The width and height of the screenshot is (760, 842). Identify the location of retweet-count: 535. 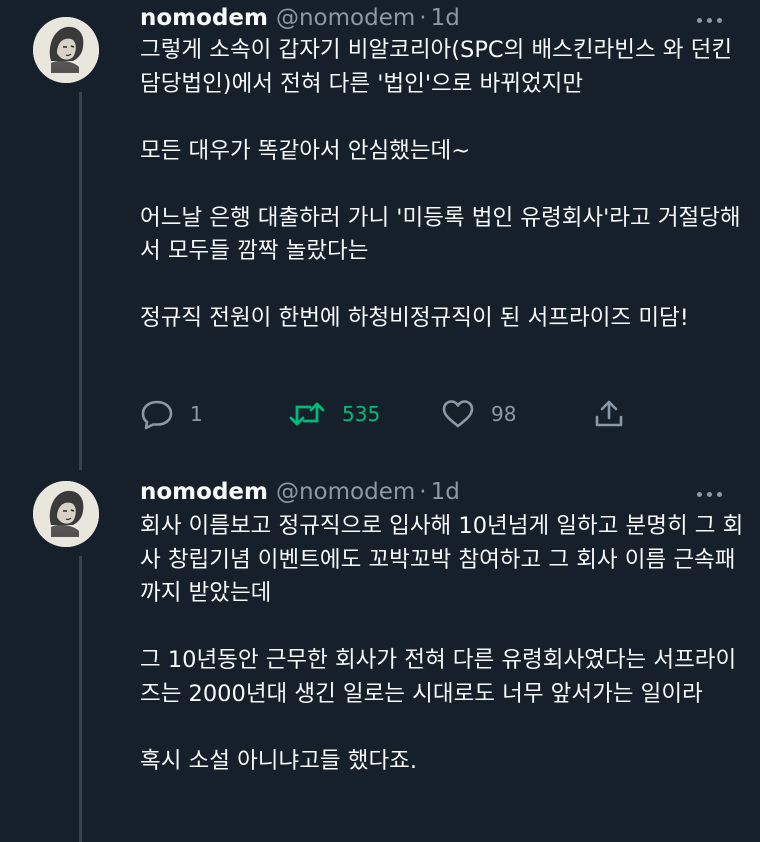
(361, 414).